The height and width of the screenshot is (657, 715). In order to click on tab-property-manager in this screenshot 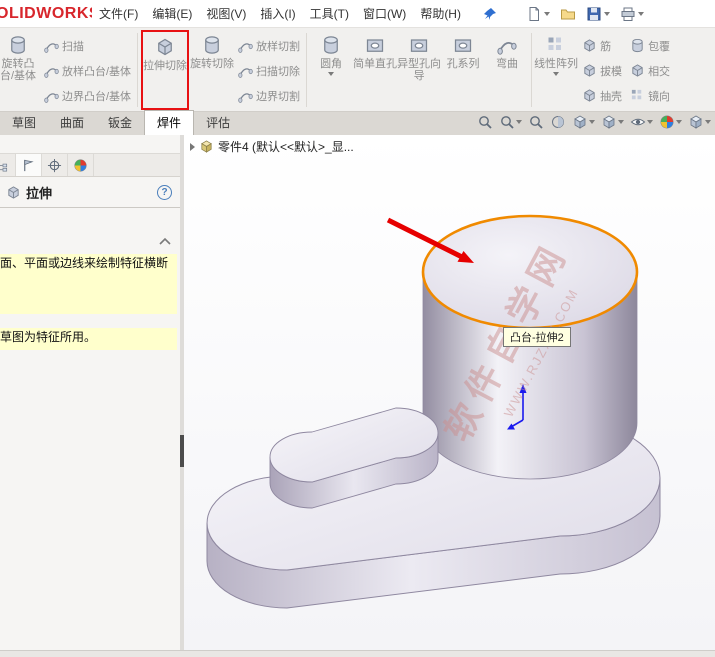, I will do `click(29, 165)`.